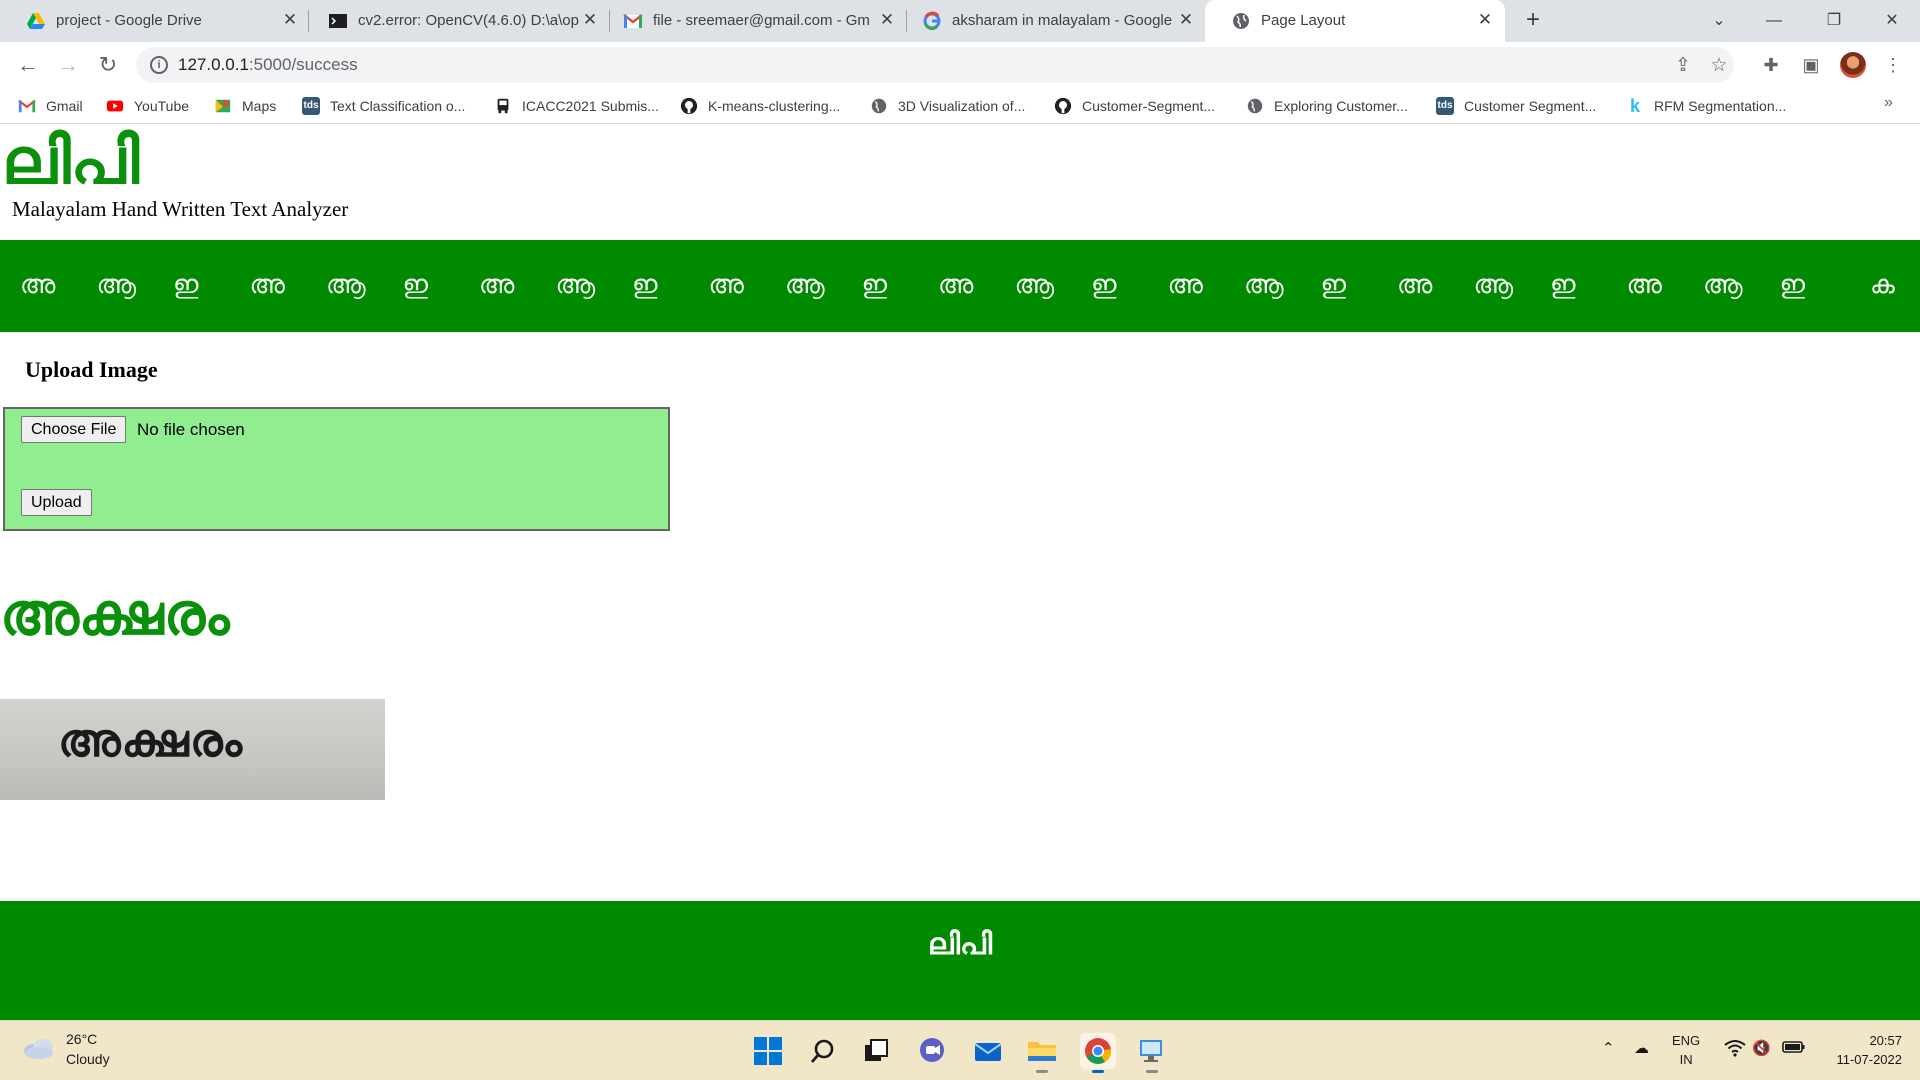  I want to click on tds-icon: tds, so click(311, 106).